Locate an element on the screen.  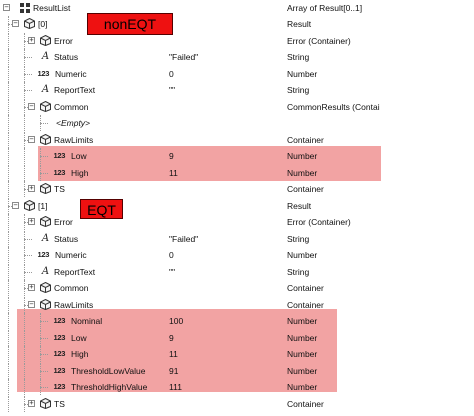
row-name: ThresholdHighValue is located at coordinates (109, 387).